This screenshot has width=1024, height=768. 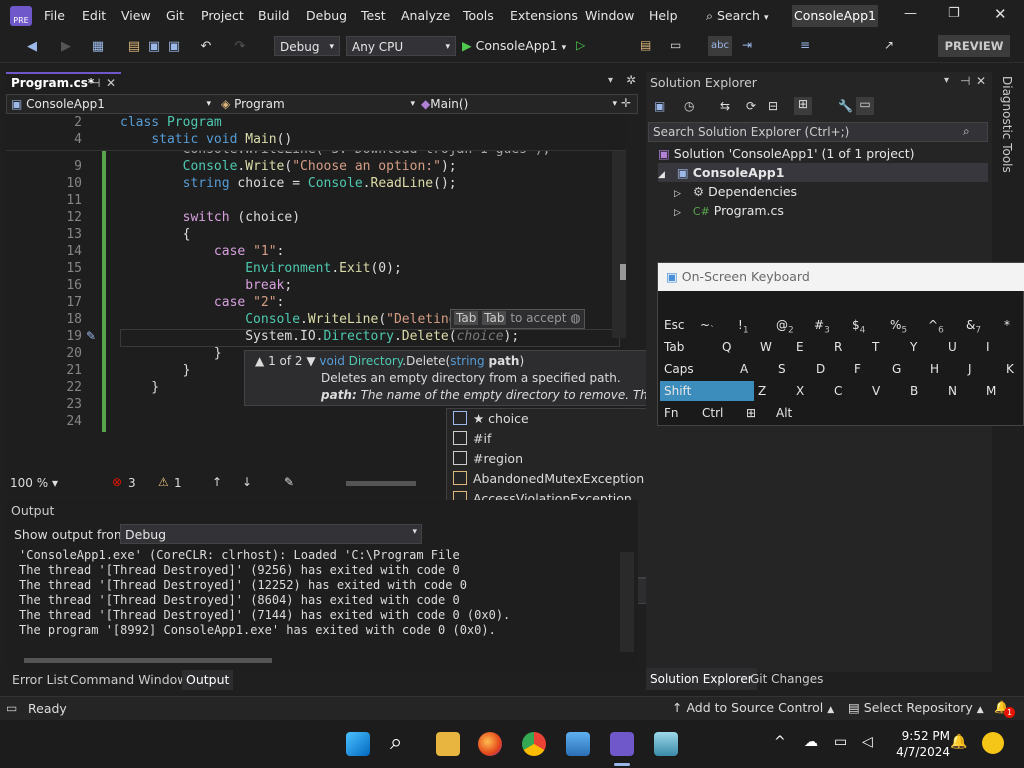 What do you see at coordinates (661, 175) in the screenshot?
I see `expand-icon: ◢` at bounding box center [661, 175].